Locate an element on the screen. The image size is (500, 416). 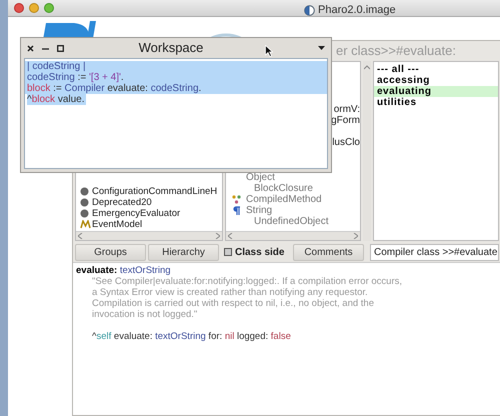
selector-field: Compiler class >>#evaluate: is located at coordinates (434, 252).